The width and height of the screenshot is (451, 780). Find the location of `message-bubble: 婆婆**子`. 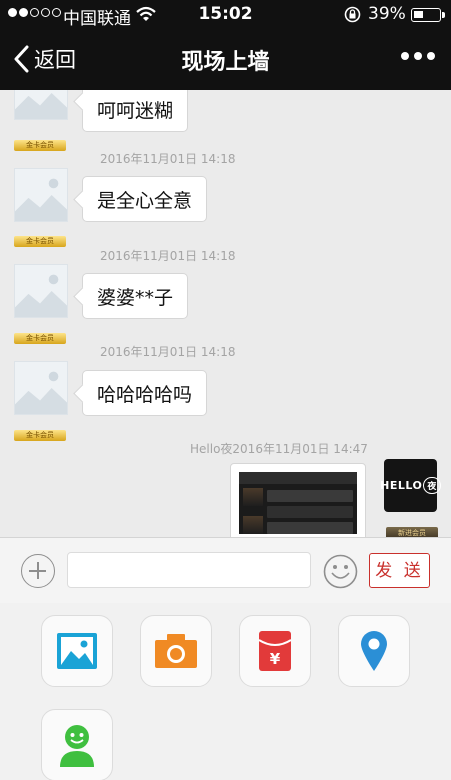

message-bubble: 婆婆**子 is located at coordinates (135, 296).